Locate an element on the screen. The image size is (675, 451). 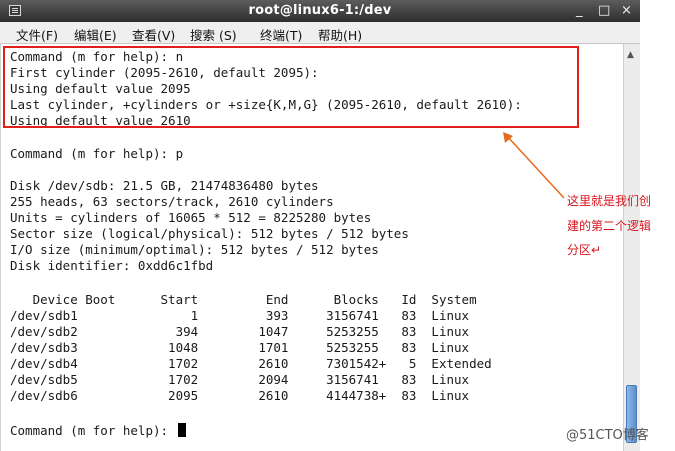
partition-row: /dev/sdb6 2095 2610 4144738+ 83 Linux is located at coordinates (240, 395).